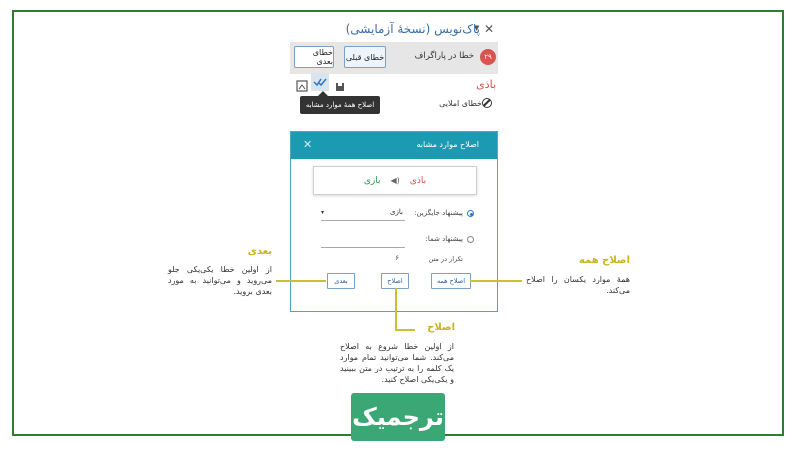 The width and height of the screenshot is (800, 450). Describe the element at coordinates (476, 28) in the screenshot. I see `pane-menu-icon: ▼` at that location.